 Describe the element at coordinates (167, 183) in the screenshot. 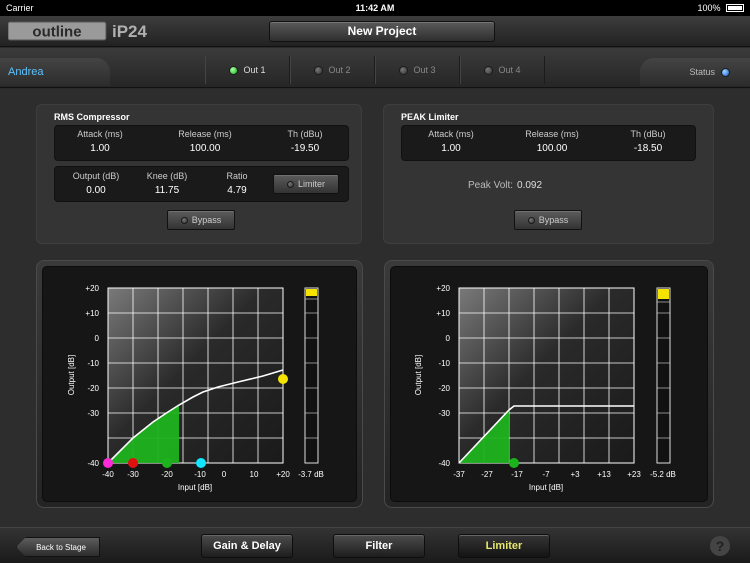

I see `knee-param: Knee (dB) 11.75` at that location.